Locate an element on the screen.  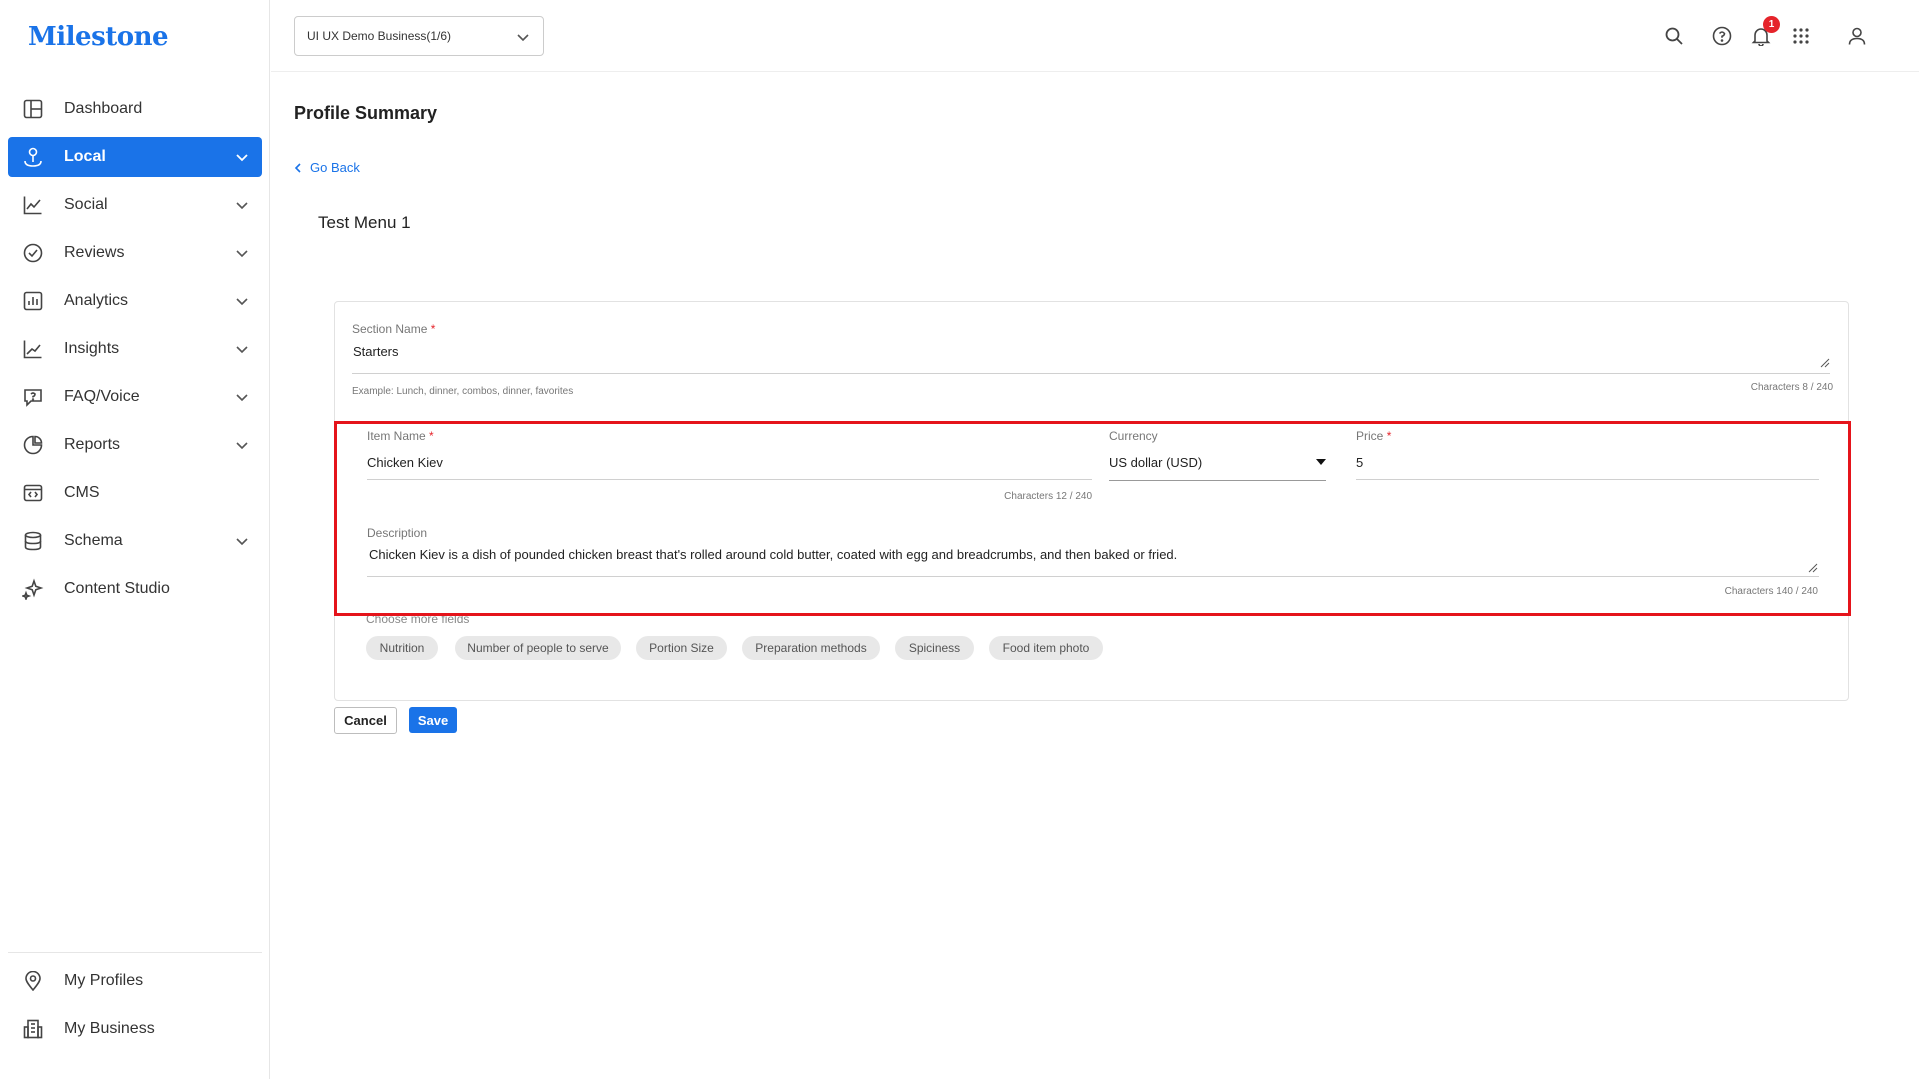
sidebar-item-social: Social is located at coordinates (135, 205).